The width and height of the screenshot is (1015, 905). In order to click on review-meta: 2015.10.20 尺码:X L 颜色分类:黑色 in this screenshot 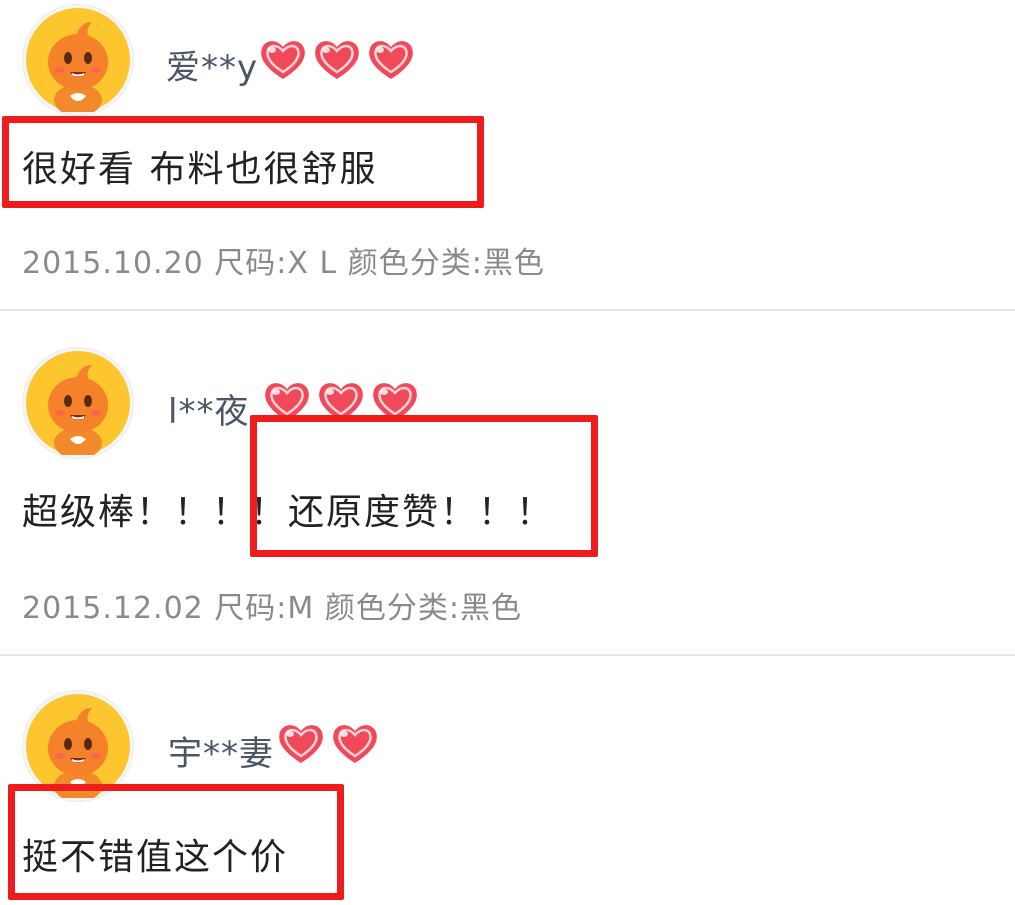, I will do `click(283, 263)`.